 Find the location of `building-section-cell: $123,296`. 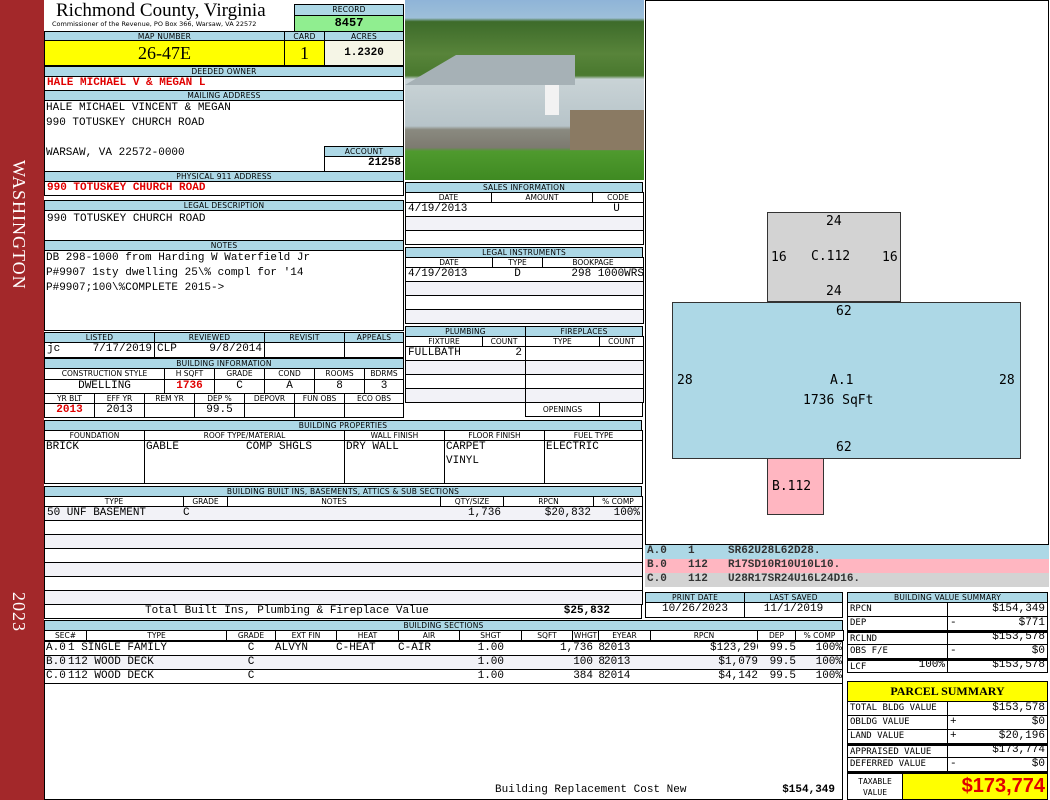

building-section-cell: $123,296 is located at coordinates (734, 648).